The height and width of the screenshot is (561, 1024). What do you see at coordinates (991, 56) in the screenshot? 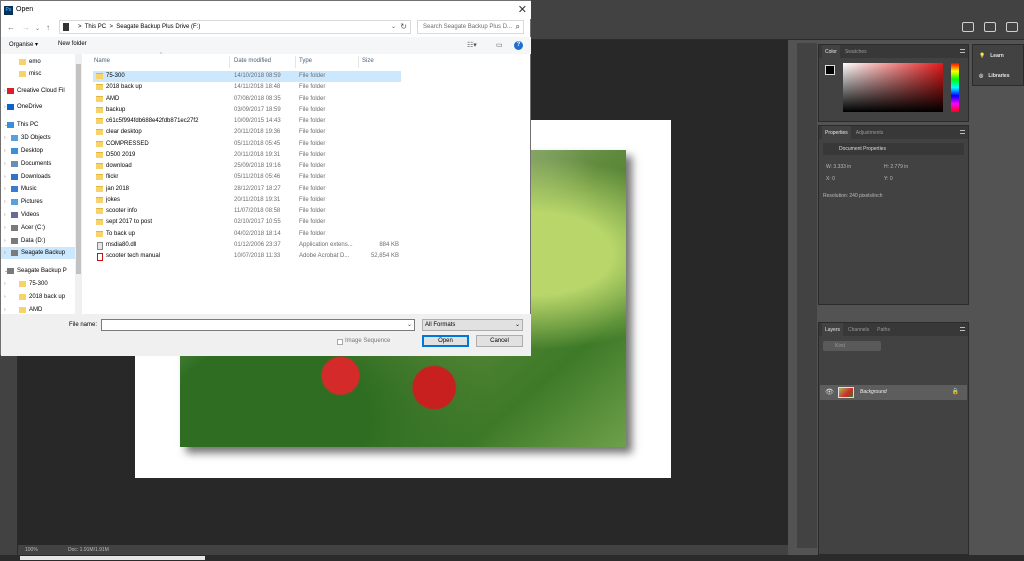
I see `learn-button: 💡 Learn` at bounding box center [991, 56].